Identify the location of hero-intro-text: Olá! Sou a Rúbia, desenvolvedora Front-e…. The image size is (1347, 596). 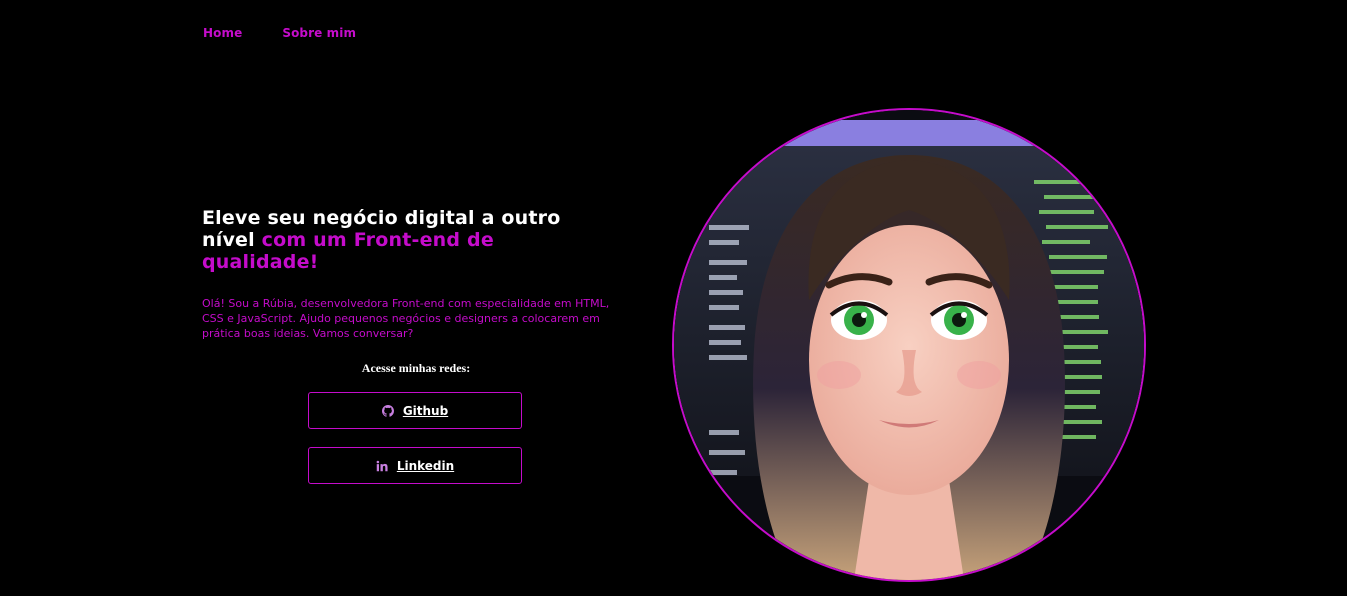
(406, 318).